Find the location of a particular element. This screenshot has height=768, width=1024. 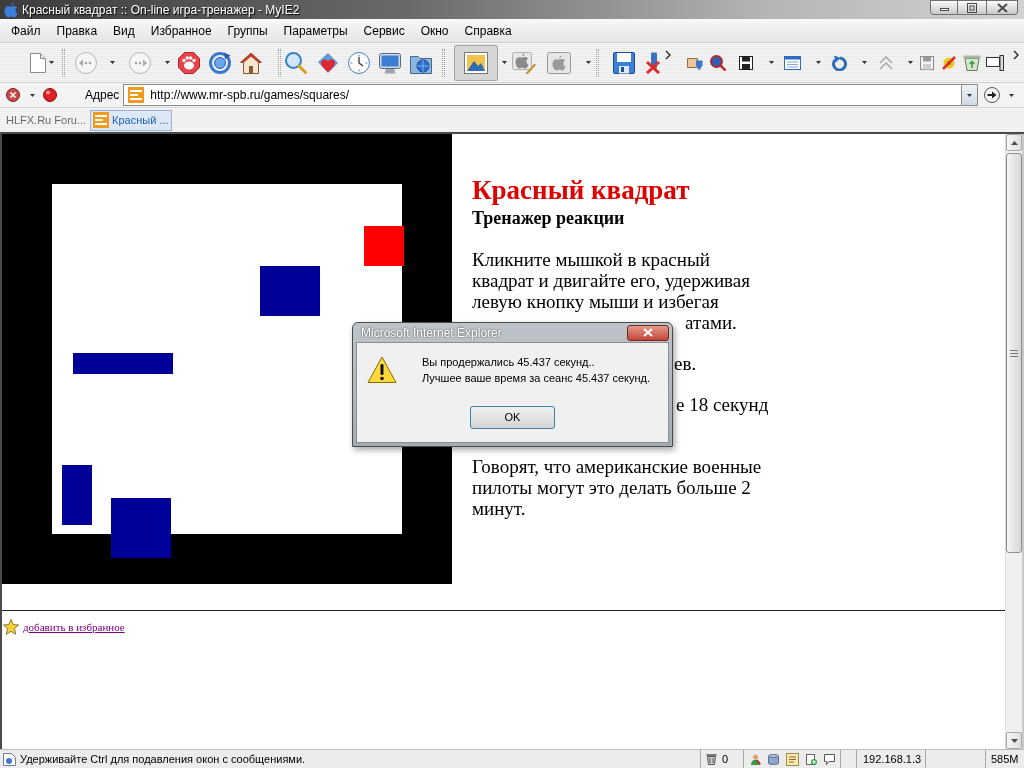

favorites-link: добавить в избранное is located at coordinates (74, 627).